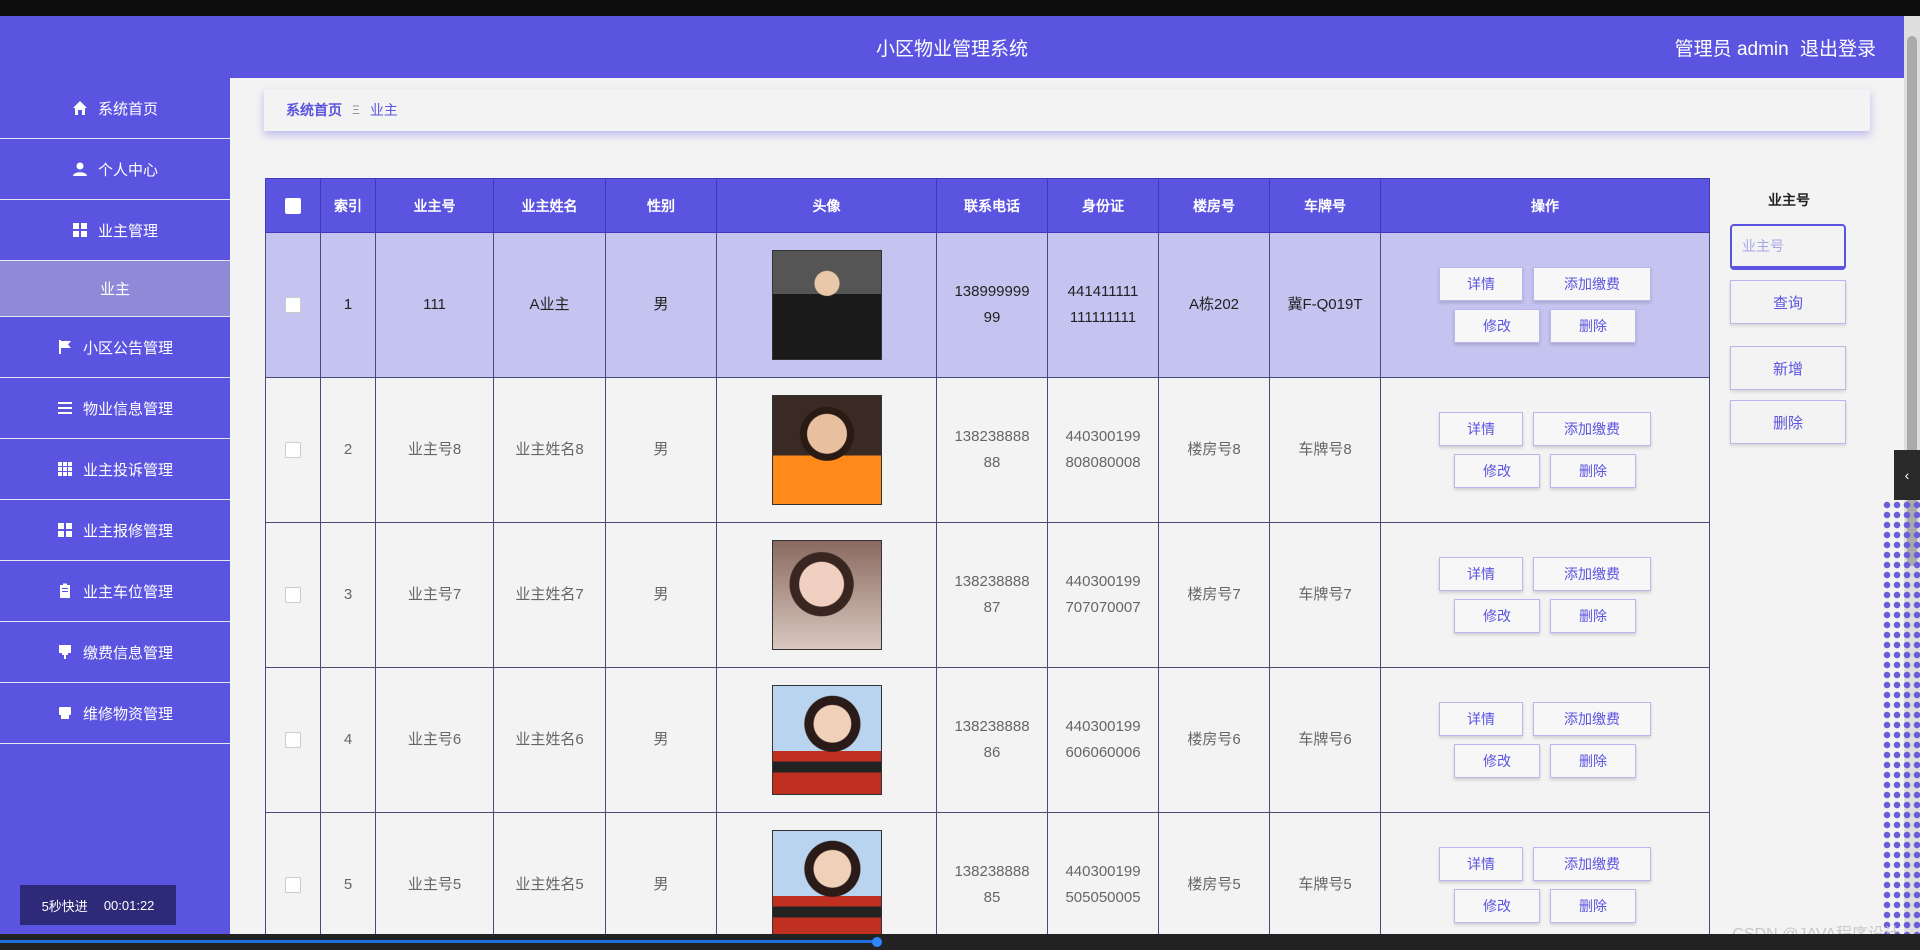  What do you see at coordinates (98, 905) in the screenshot?
I see `fast-forward-timer: 5秒快进 00:01:22` at bounding box center [98, 905].